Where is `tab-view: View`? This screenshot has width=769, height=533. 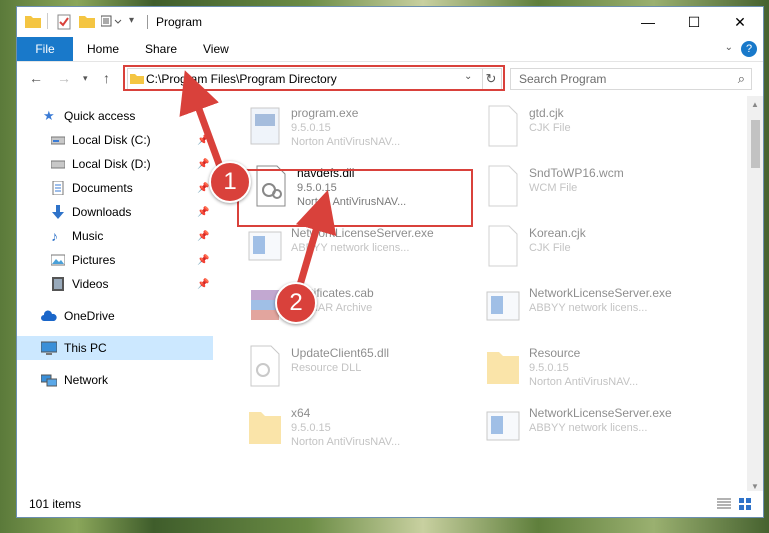 tab-view: View is located at coordinates (216, 49).